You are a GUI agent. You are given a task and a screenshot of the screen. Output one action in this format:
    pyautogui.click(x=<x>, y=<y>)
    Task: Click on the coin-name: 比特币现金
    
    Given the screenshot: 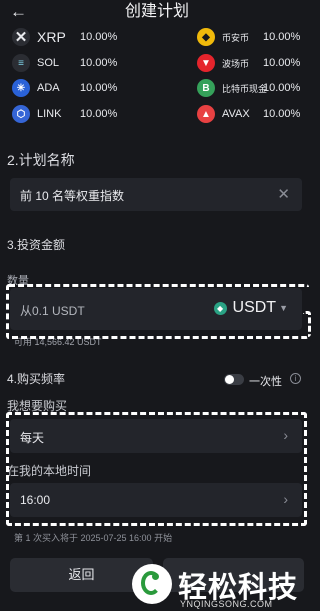 What is the action you would take?
    pyautogui.click(x=245, y=88)
    